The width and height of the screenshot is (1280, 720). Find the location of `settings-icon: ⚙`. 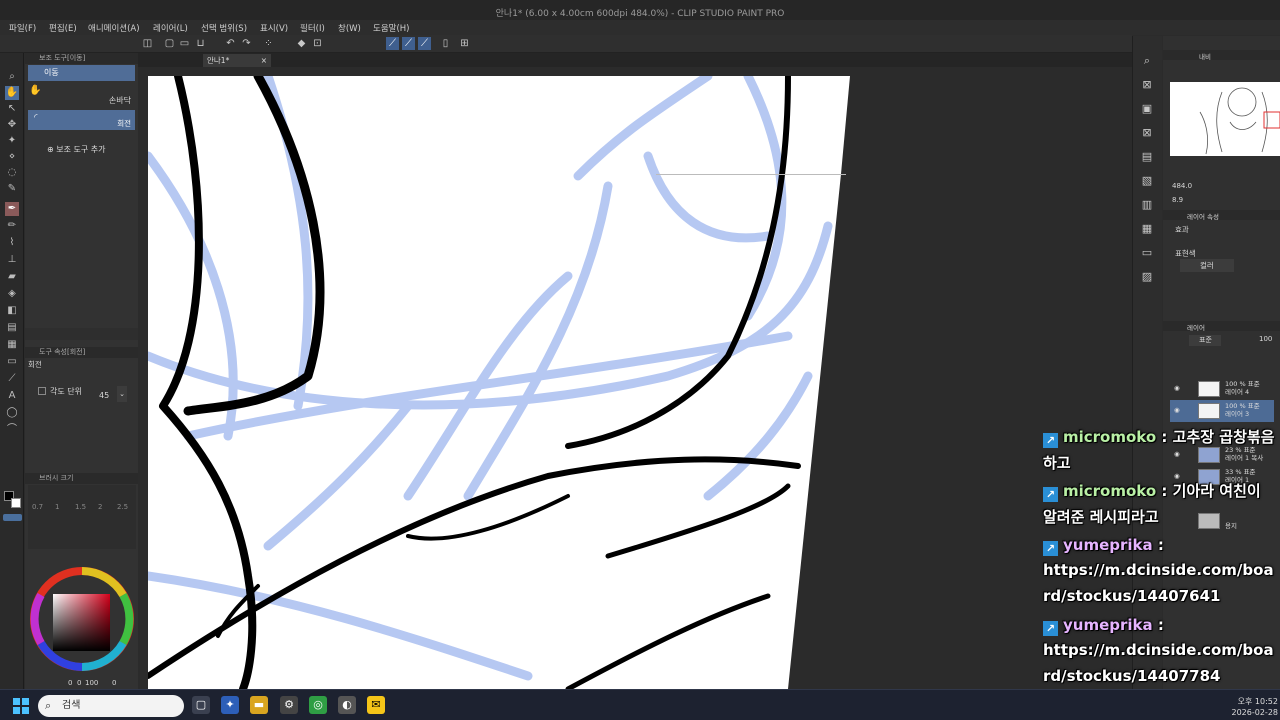

settings-icon: ⚙ is located at coordinates (289, 705).